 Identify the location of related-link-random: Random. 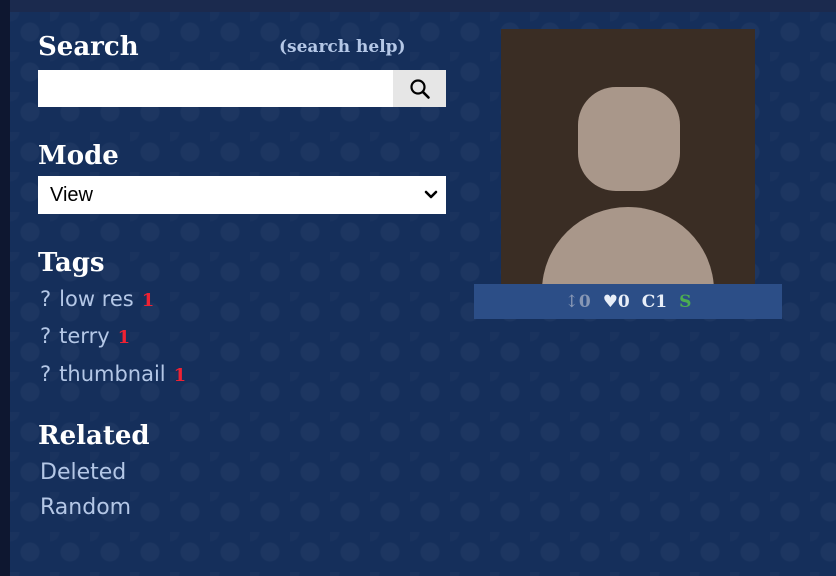
(85, 508).